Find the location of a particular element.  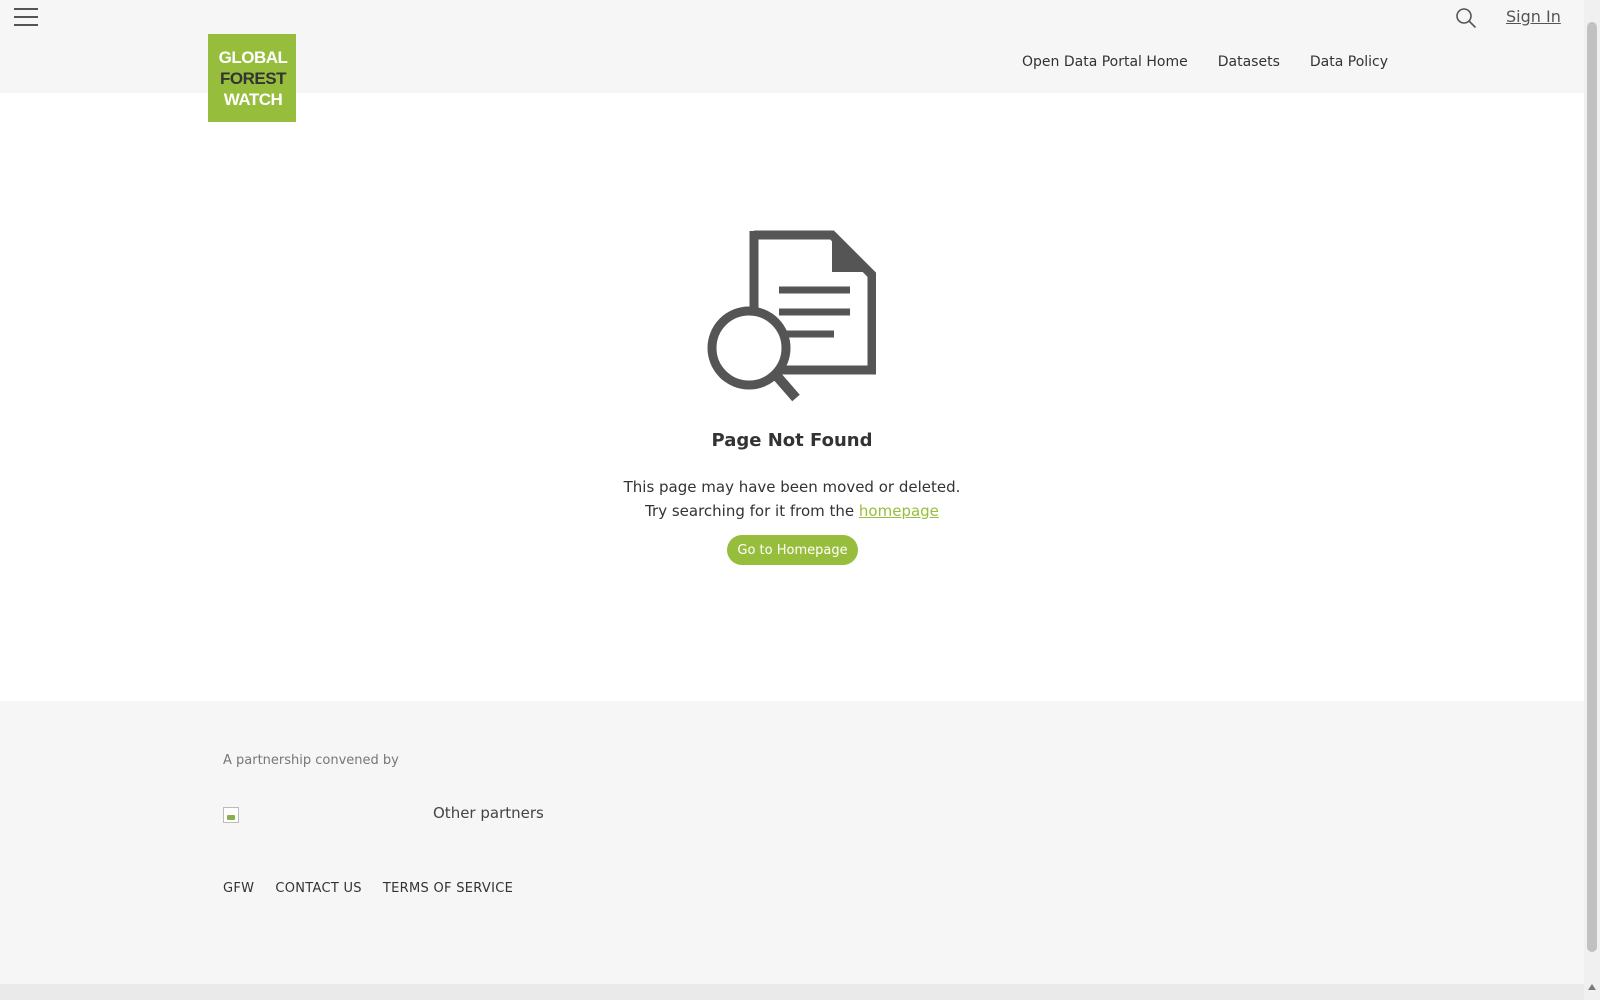

footer-link-terms-of-service: TERMS OF SERVICE is located at coordinates (448, 888).